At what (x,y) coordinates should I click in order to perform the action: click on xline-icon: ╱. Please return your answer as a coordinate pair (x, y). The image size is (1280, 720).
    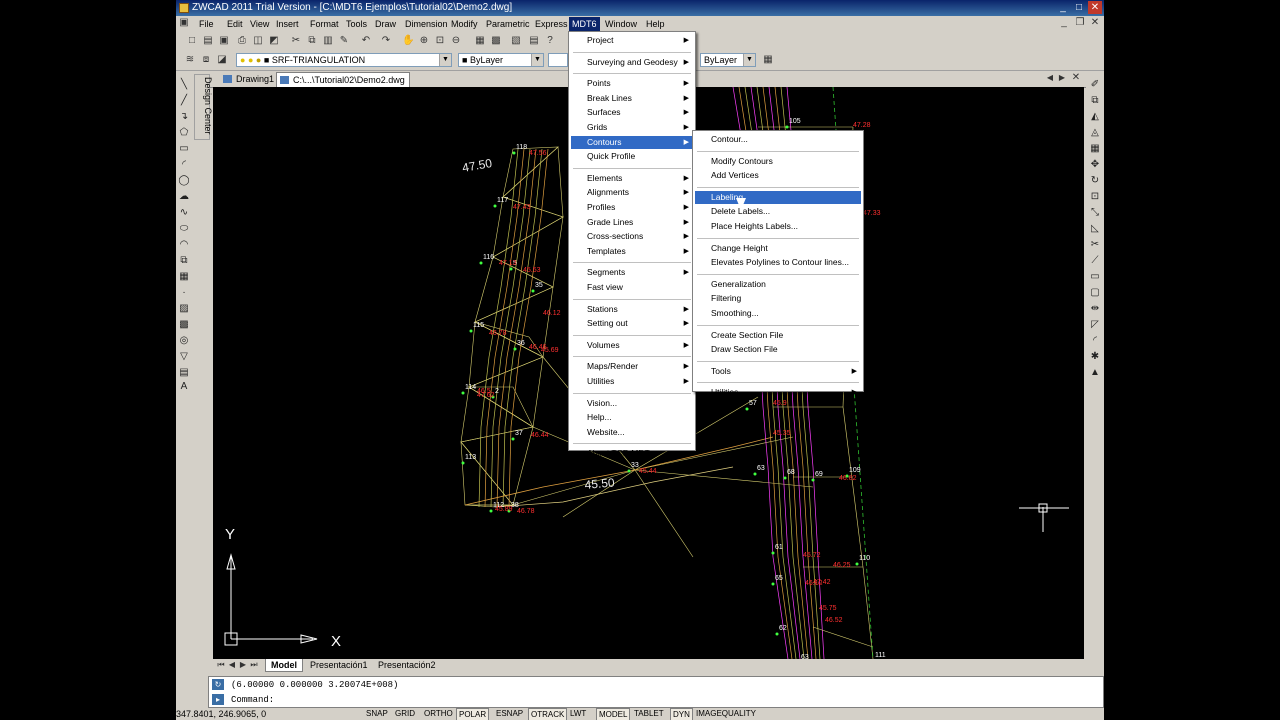
    Looking at the image, I should click on (184, 101).